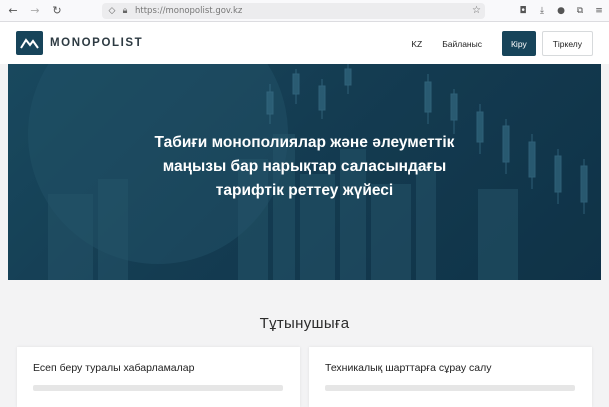 The height and width of the screenshot is (407, 609). Describe the element at coordinates (113, 368) in the screenshot. I see `service-card-title: Есеп беру туралы хабарламалар` at that location.